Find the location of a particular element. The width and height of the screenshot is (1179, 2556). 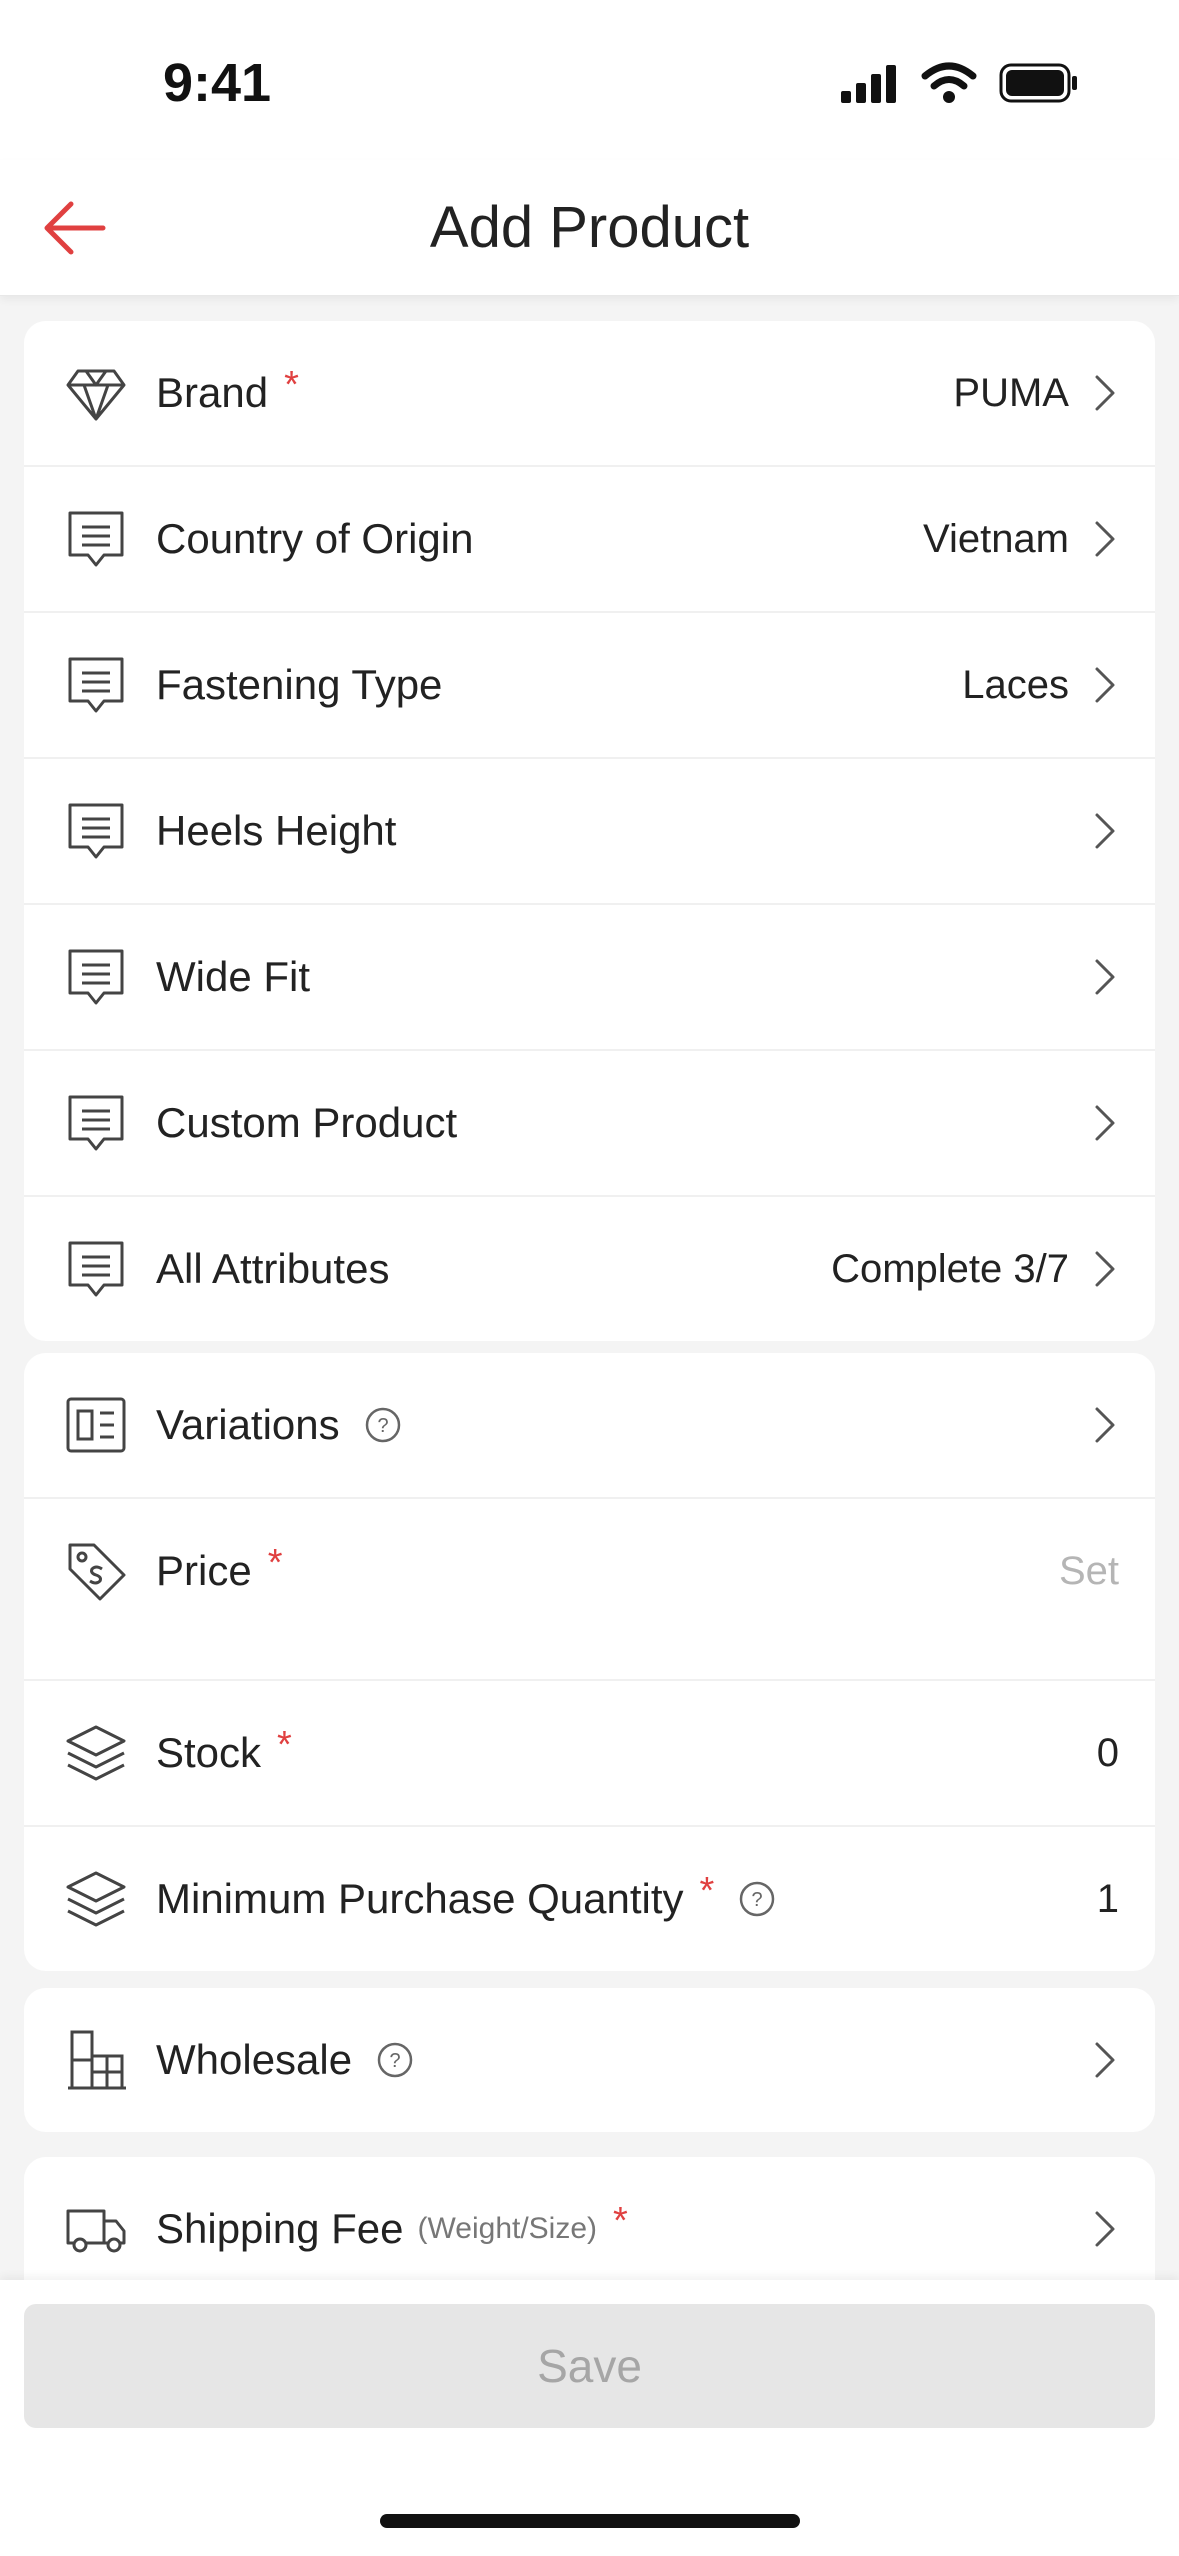

page-title: Add Product is located at coordinates (589, 227).